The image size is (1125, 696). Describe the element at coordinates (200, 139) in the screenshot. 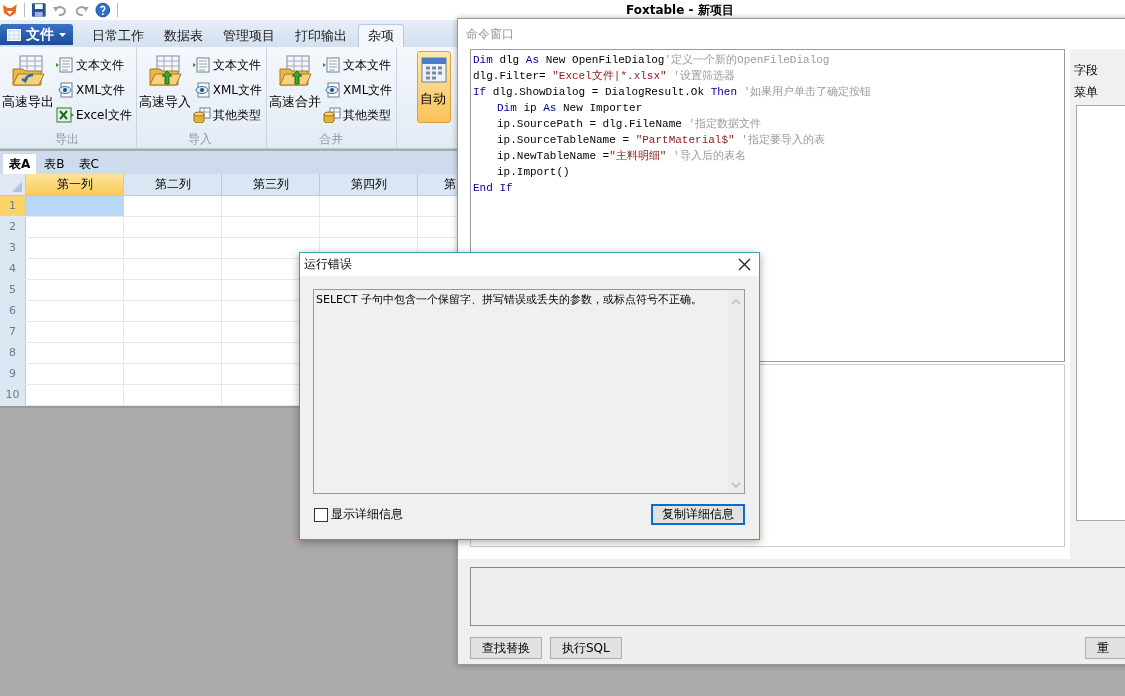

I see `group-label: 导入` at that location.